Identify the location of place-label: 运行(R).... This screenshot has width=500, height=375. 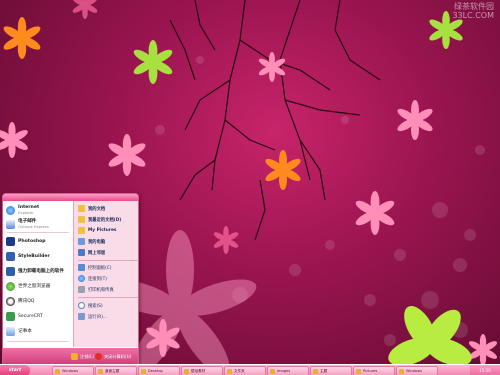
(98, 317).